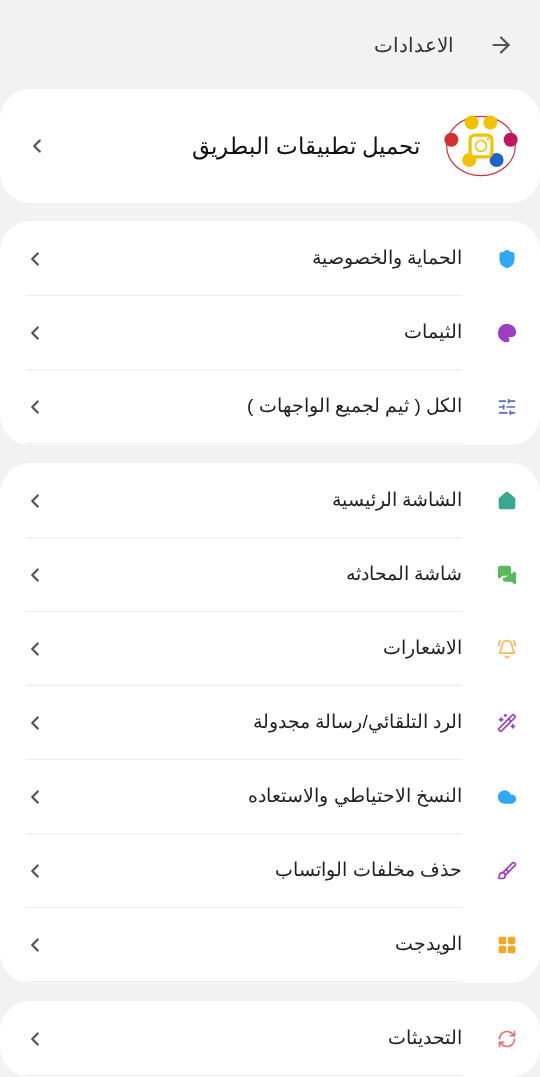  What do you see at coordinates (507, 945) in the screenshot?
I see `widgets-icon` at bounding box center [507, 945].